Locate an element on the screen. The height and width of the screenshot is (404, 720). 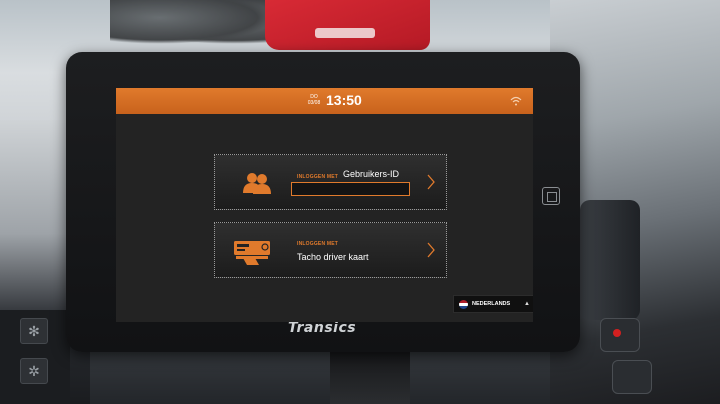
home-button is located at coordinates (551, 196).